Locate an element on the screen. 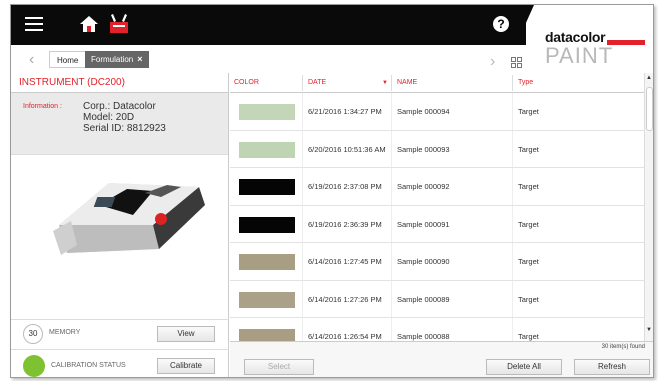 Image resolution: width=658 pixels, height=381 pixels. scroll-down-icon: ▼ is located at coordinates (649, 330).